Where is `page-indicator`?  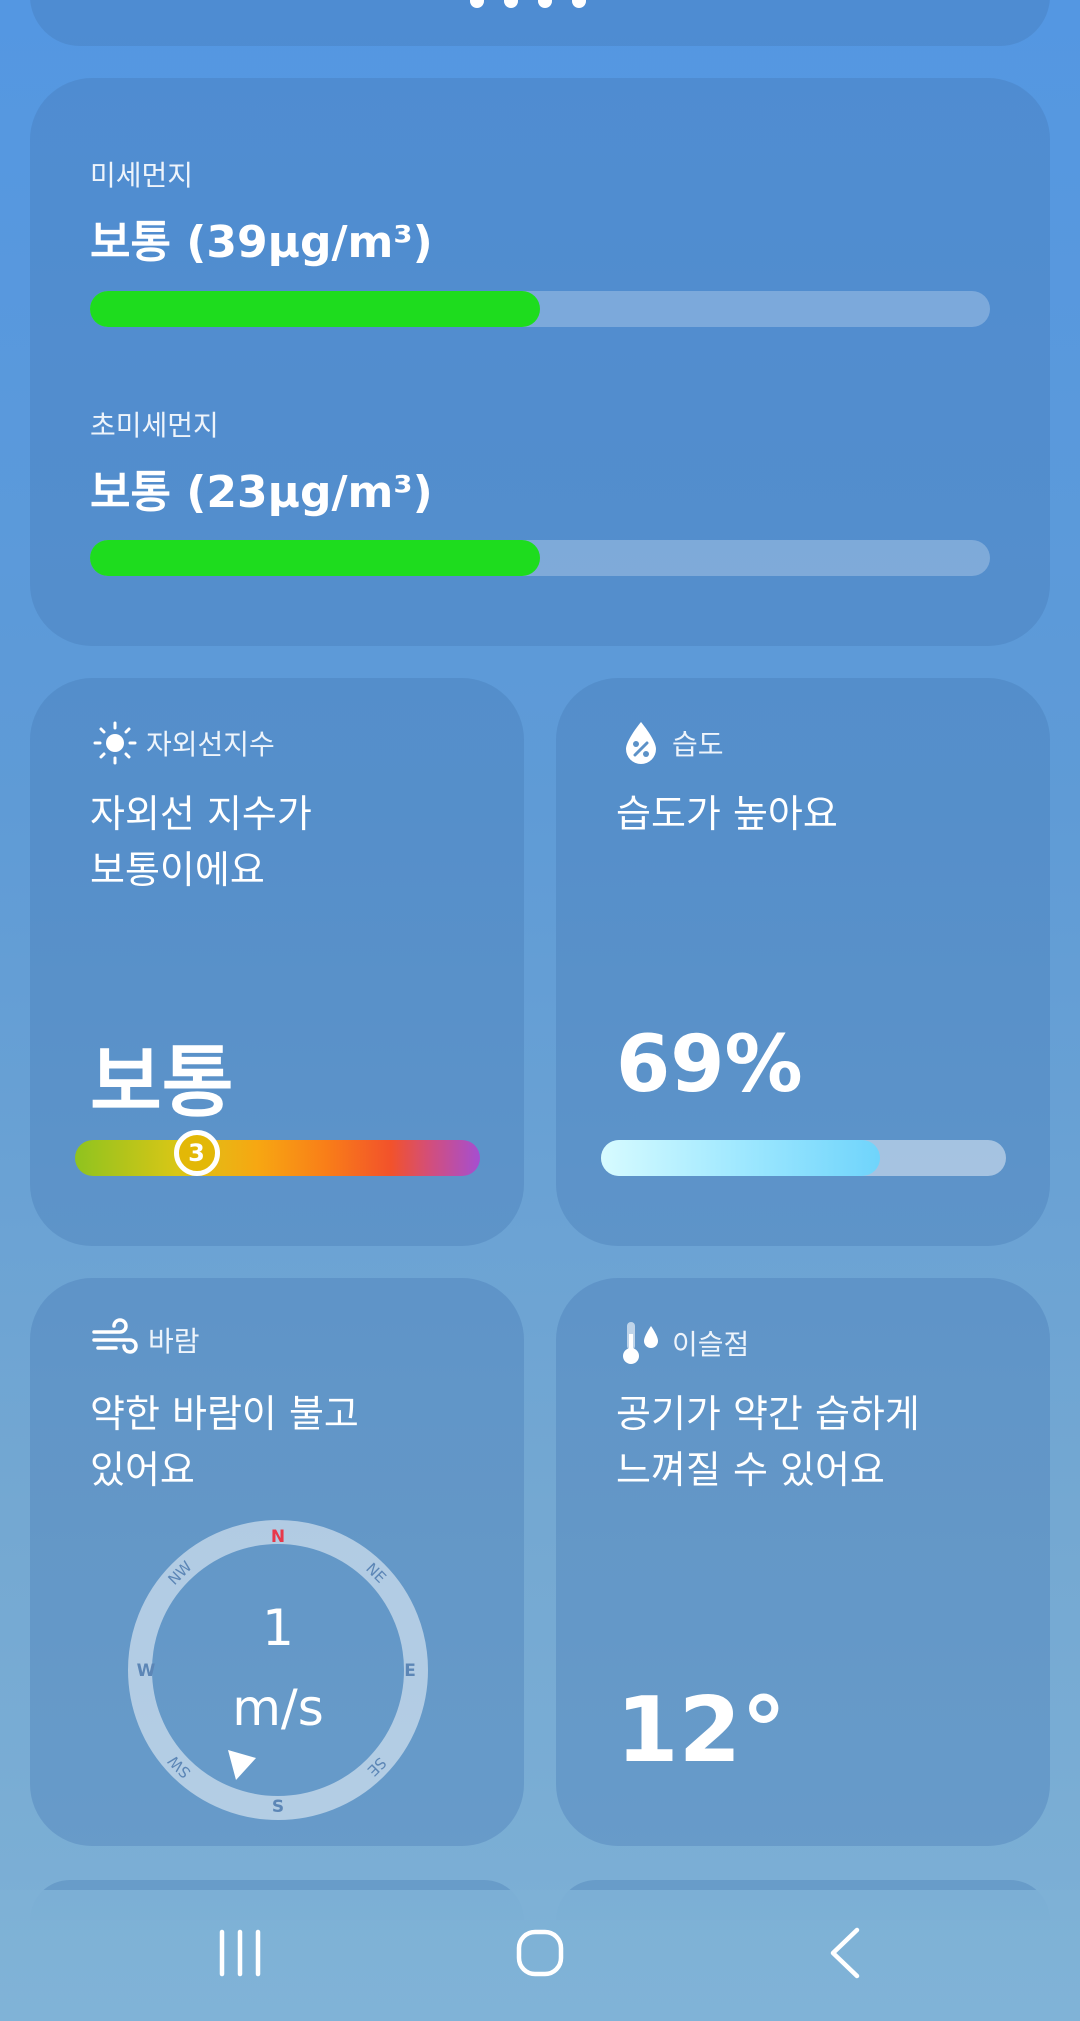 page-indicator is located at coordinates (528, 5).